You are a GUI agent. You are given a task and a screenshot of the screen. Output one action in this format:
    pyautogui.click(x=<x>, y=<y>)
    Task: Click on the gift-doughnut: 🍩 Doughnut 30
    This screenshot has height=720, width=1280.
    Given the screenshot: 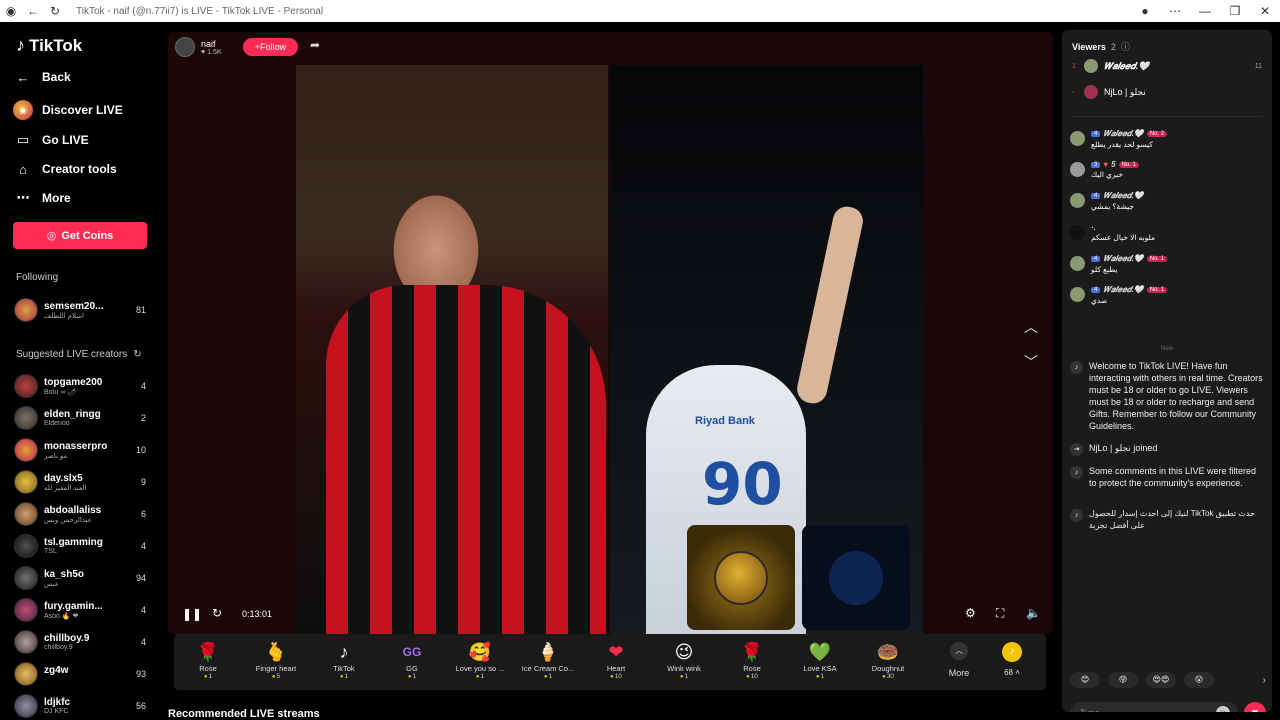 What is the action you would take?
    pyautogui.click(x=888, y=660)
    